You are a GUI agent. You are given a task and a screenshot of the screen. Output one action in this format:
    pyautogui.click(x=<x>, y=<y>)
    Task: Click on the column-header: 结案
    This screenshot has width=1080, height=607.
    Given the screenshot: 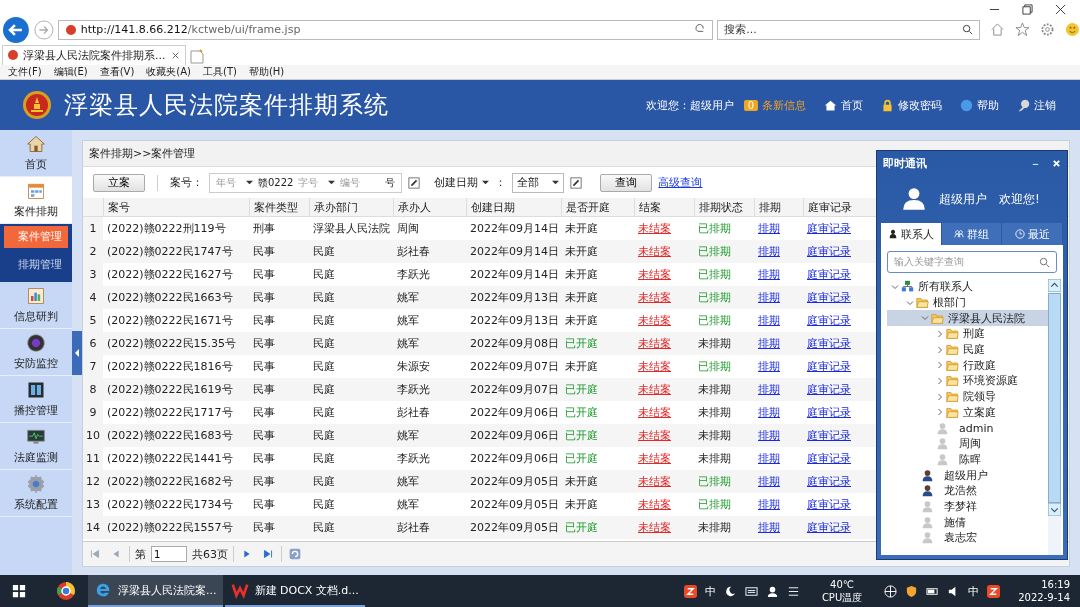 What is the action you would take?
    pyautogui.click(x=650, y=207)
    